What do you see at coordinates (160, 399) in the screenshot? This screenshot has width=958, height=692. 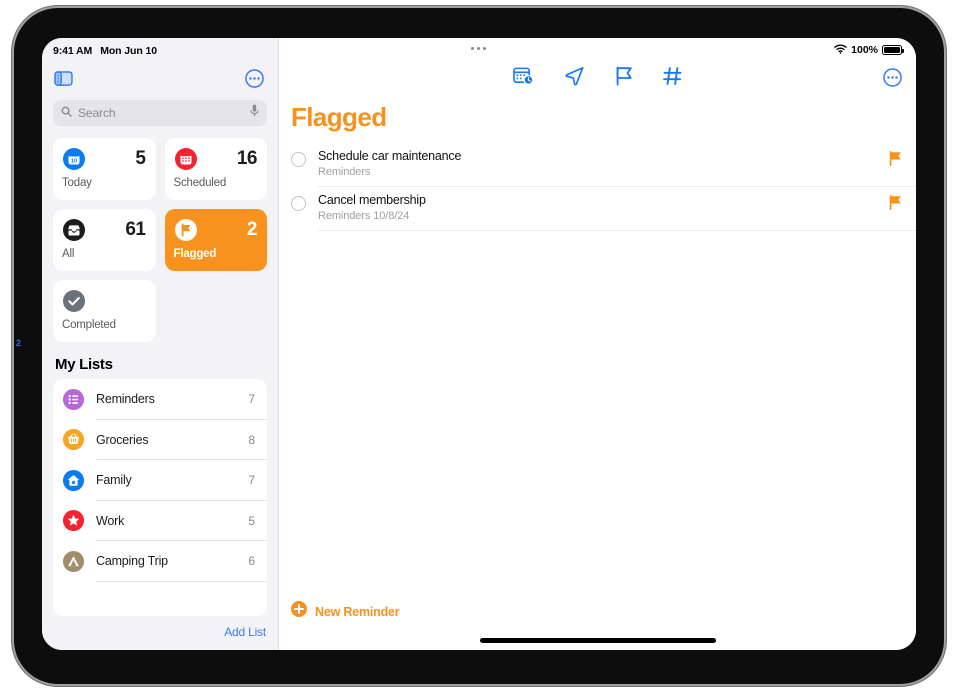 I see `list-item-reminders: Reminders 7` at bounding box center [160, 399].